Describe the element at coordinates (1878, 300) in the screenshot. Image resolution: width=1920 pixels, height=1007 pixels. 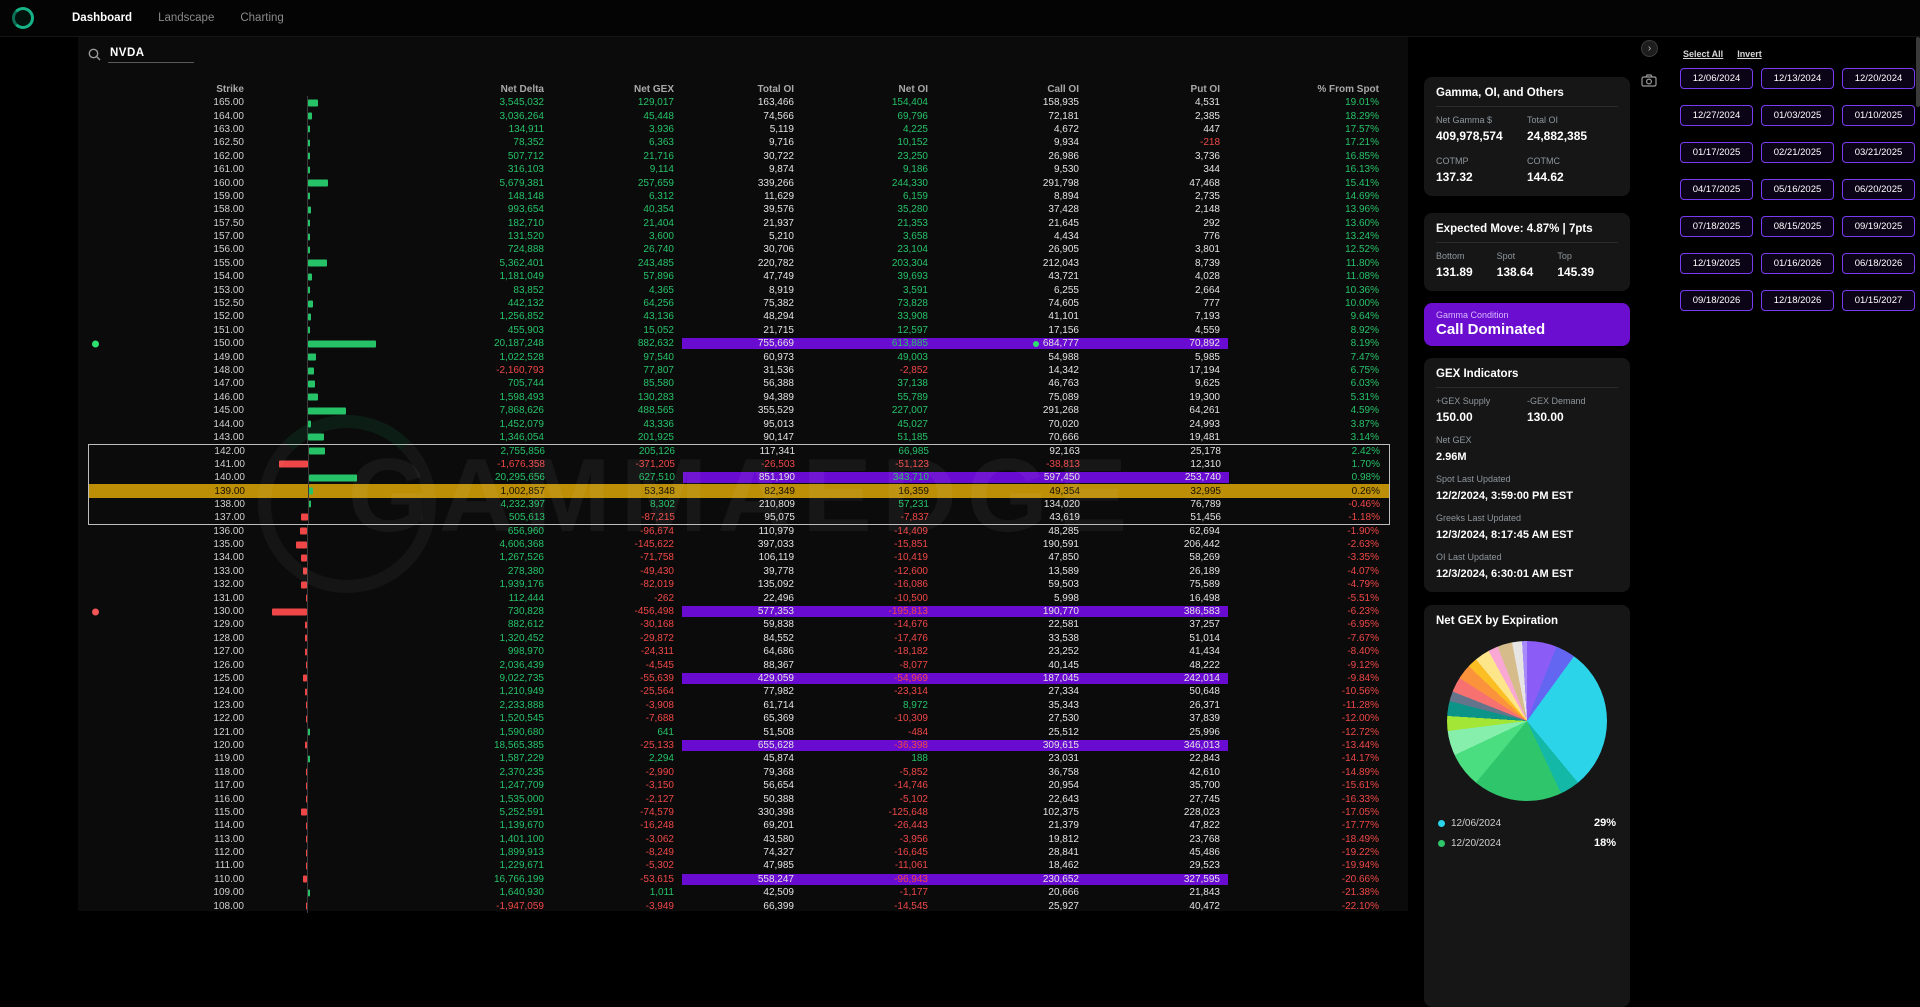
I see `expiry-date-button: 01/15/2027` at that location.